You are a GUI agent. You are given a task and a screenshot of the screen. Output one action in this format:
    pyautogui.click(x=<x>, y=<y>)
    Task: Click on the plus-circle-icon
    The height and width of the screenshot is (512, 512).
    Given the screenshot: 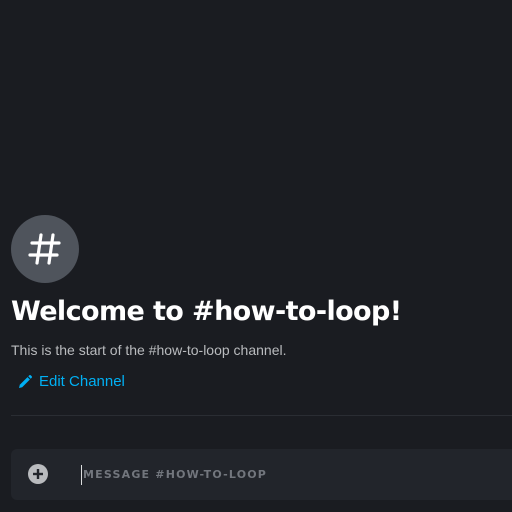 What is the action you would take?
    pyautogui.click(x=38, y=474)
    